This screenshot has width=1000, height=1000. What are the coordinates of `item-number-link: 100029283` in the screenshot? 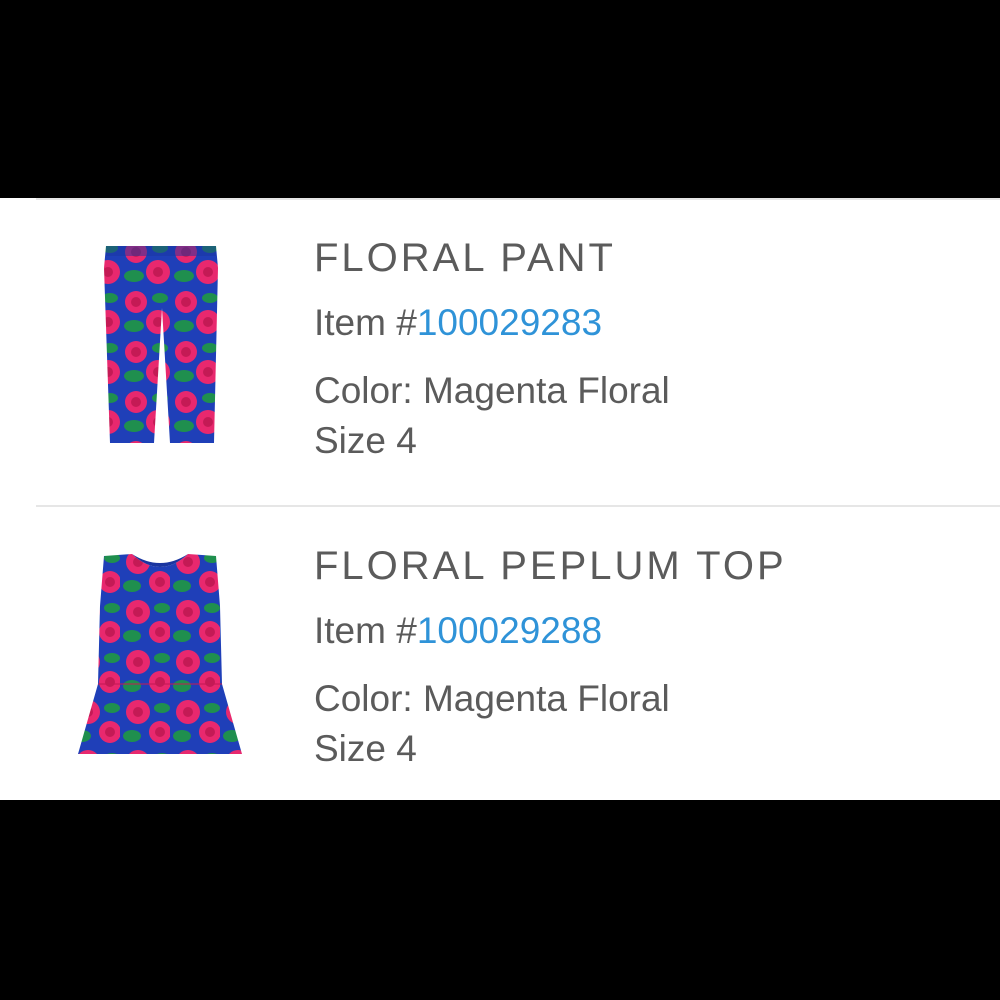 It's located at (509, 322).